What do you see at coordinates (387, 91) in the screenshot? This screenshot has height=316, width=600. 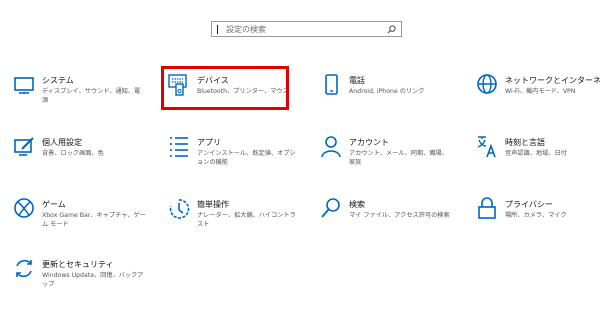 I see `setting-description: Android, iPhone のリンク` at bounding box center [387, 91].